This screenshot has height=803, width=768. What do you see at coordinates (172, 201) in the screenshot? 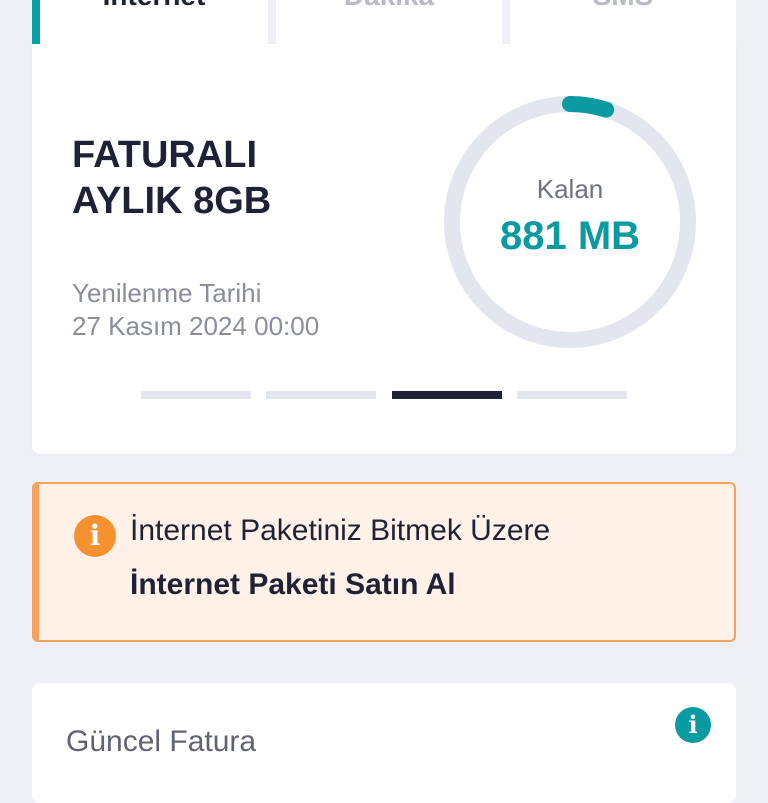
I see `package-name-line2: AYLIK 8GB` at bounding box center [172, 201].